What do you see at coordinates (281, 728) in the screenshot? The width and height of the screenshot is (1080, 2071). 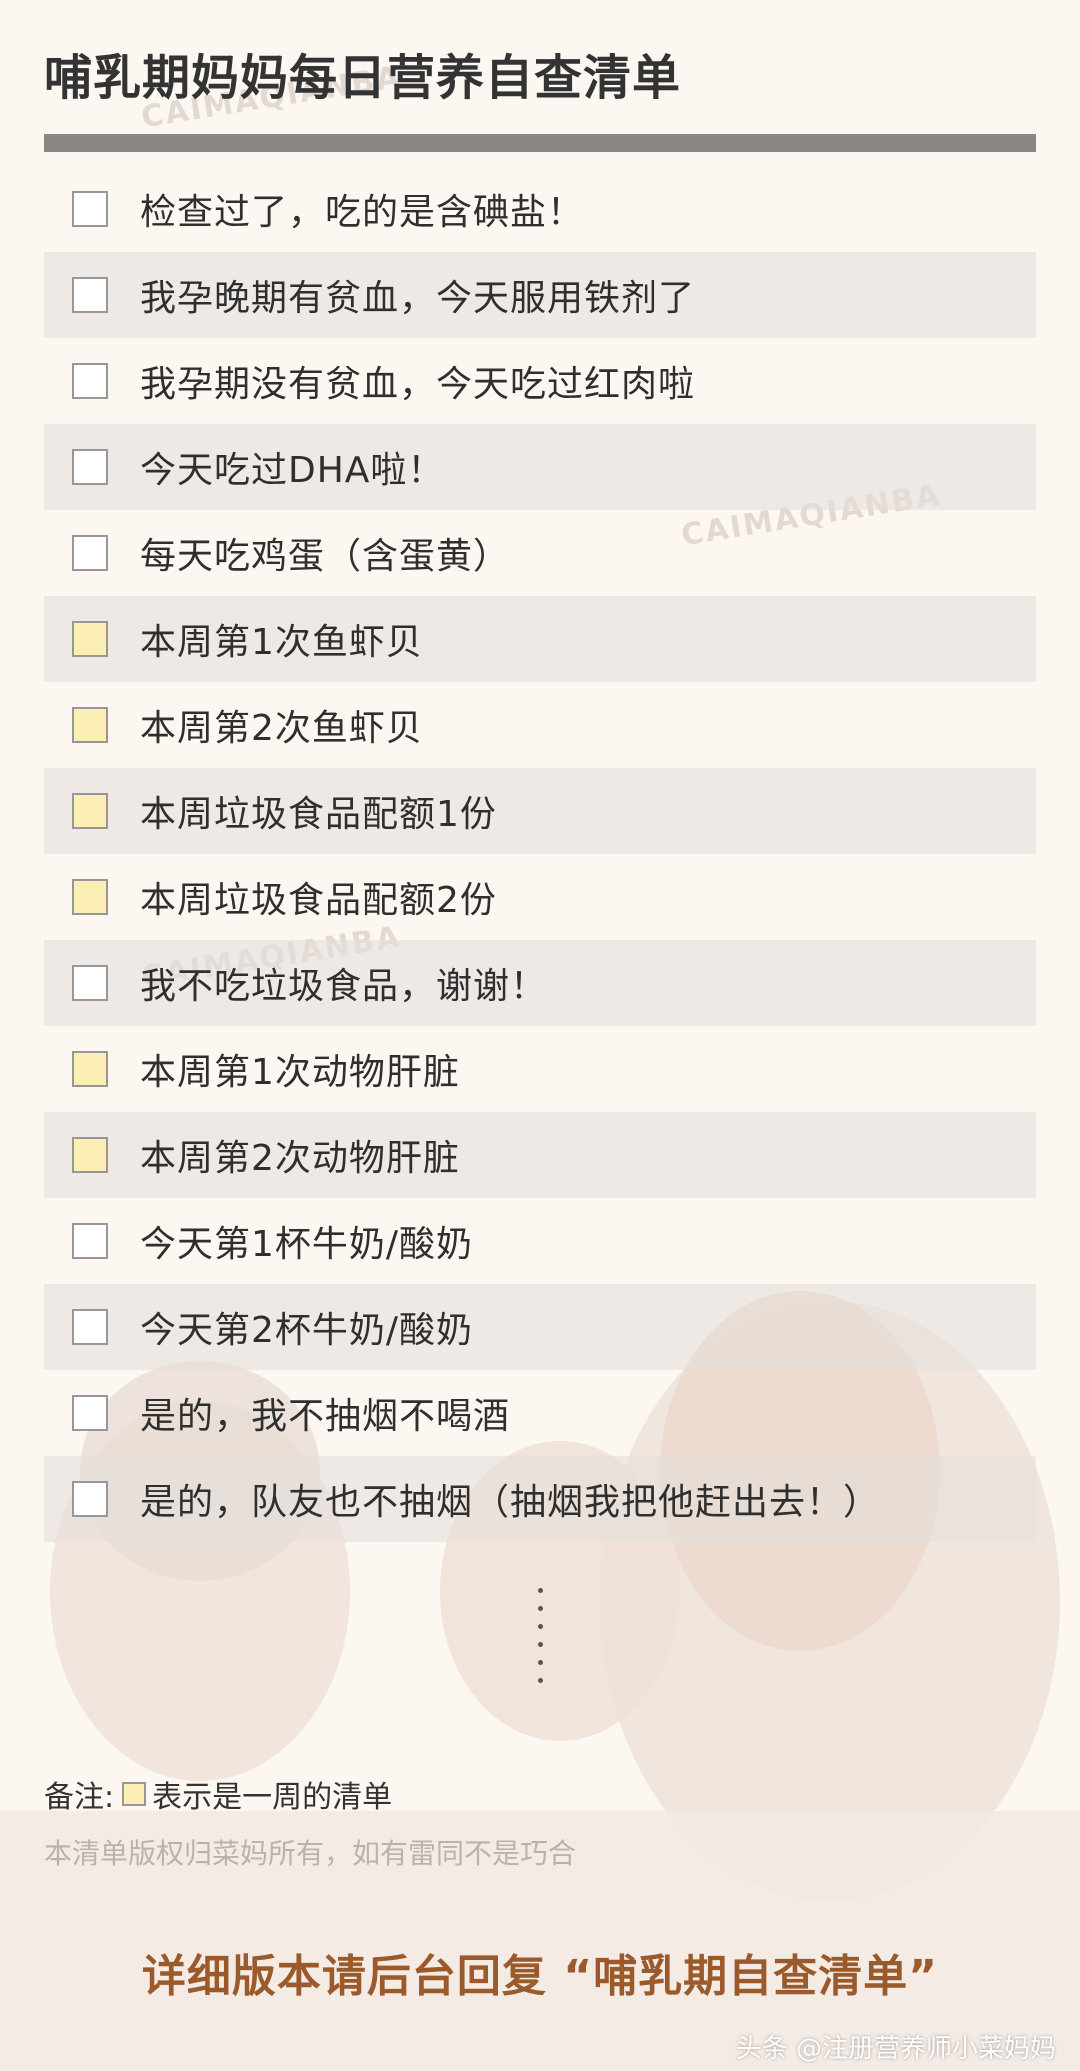 I see `checklist-item-label: 本周第2次鱼虾贝` at bounding box center [281, 728].